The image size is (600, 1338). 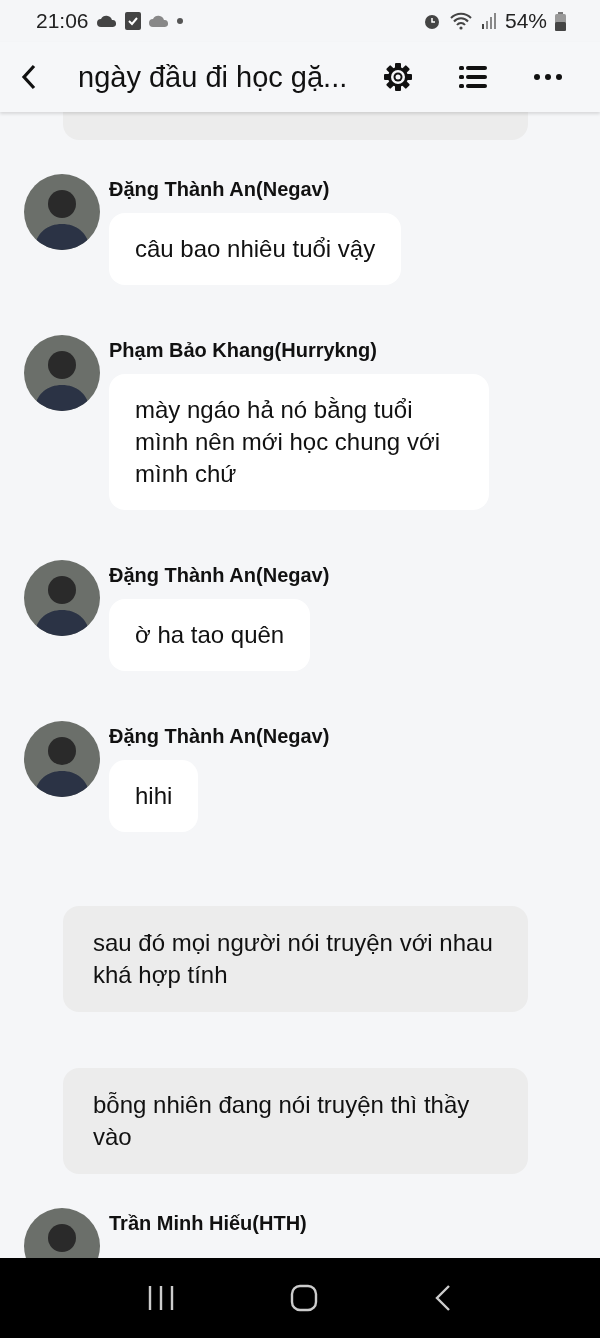 What do you see at coordinates (560, 21) in the screenshot?
I see `battery-icon` at bounding box center [560, 21].